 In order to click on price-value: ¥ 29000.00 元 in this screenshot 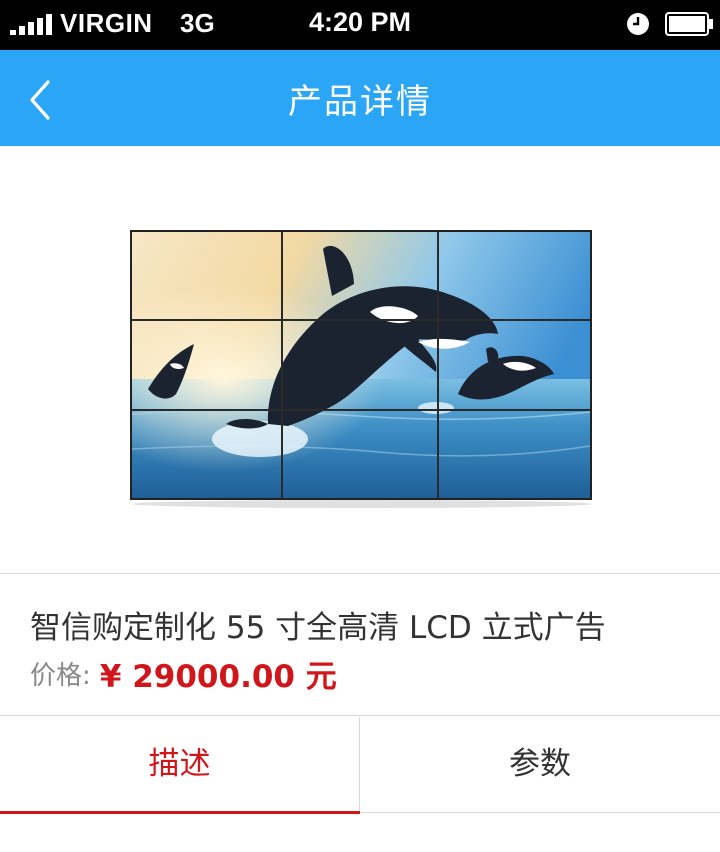, I will do `click(218, 677)`.